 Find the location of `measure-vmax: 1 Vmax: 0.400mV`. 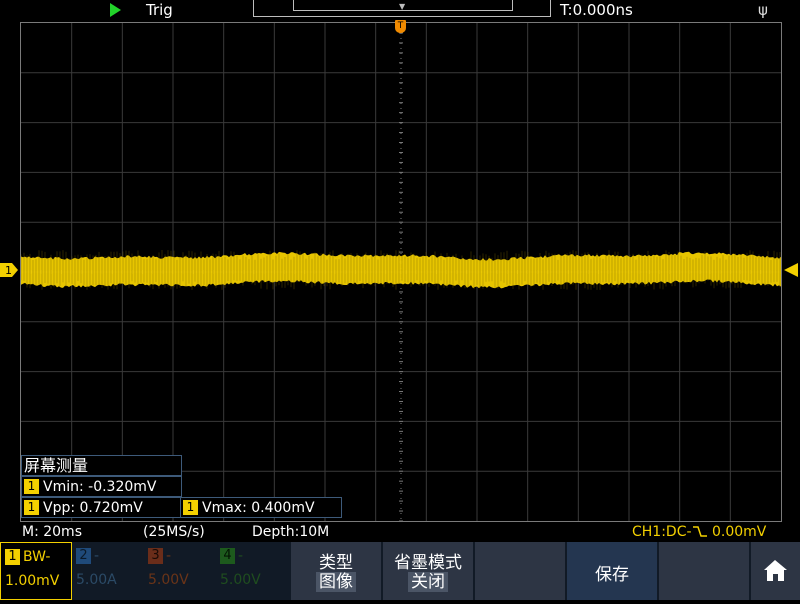

measure-vmax: 1 Vmax: 0.400mV is located at coordinates (261, 507).